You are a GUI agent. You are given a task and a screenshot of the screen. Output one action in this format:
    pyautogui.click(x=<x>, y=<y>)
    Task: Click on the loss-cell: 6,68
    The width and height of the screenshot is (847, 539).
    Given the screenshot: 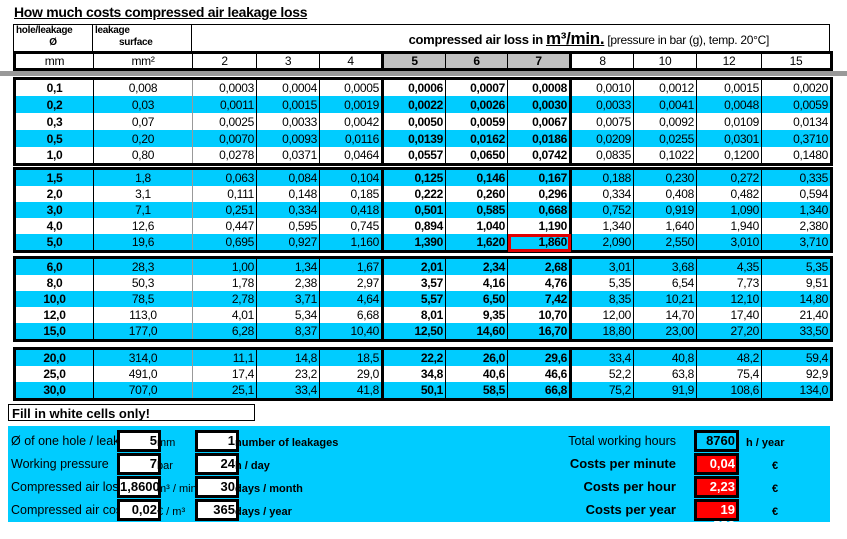 What is the action you would take?
    pyautogui.click(x=351, y=315)
    